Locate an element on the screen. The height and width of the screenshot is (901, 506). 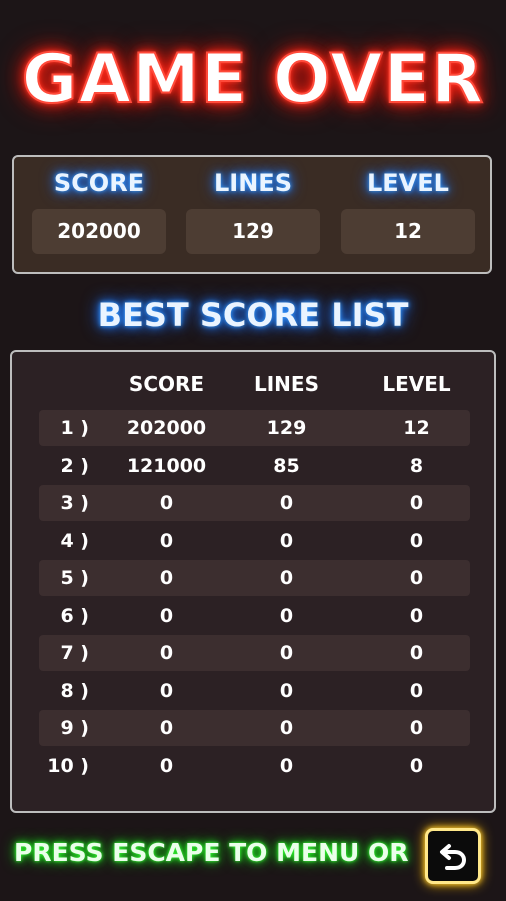
score-row: 6 ) 0 0 0 is located at coordinates (254, 616).